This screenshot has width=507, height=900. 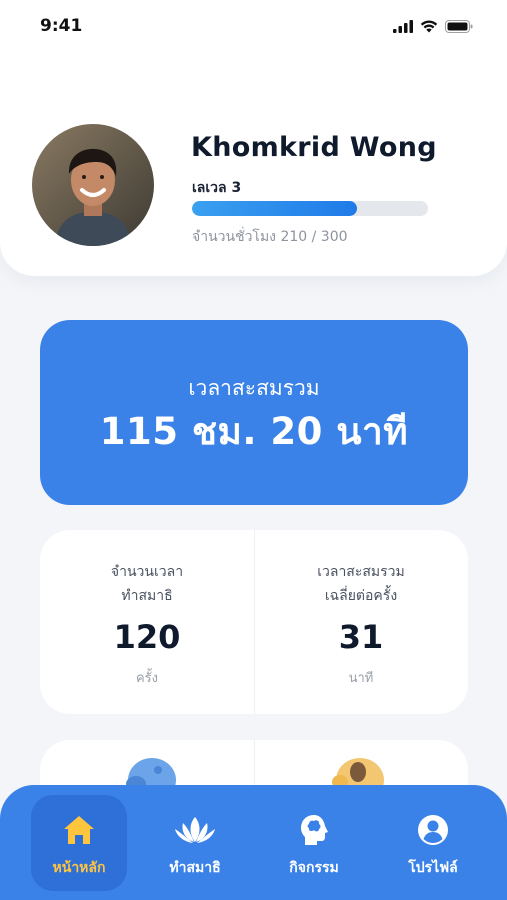 What do you see at coordinates (314, 868) in the screenshot?
I see `nav-label: กิจกรรม` at bounding box center [314, 868].